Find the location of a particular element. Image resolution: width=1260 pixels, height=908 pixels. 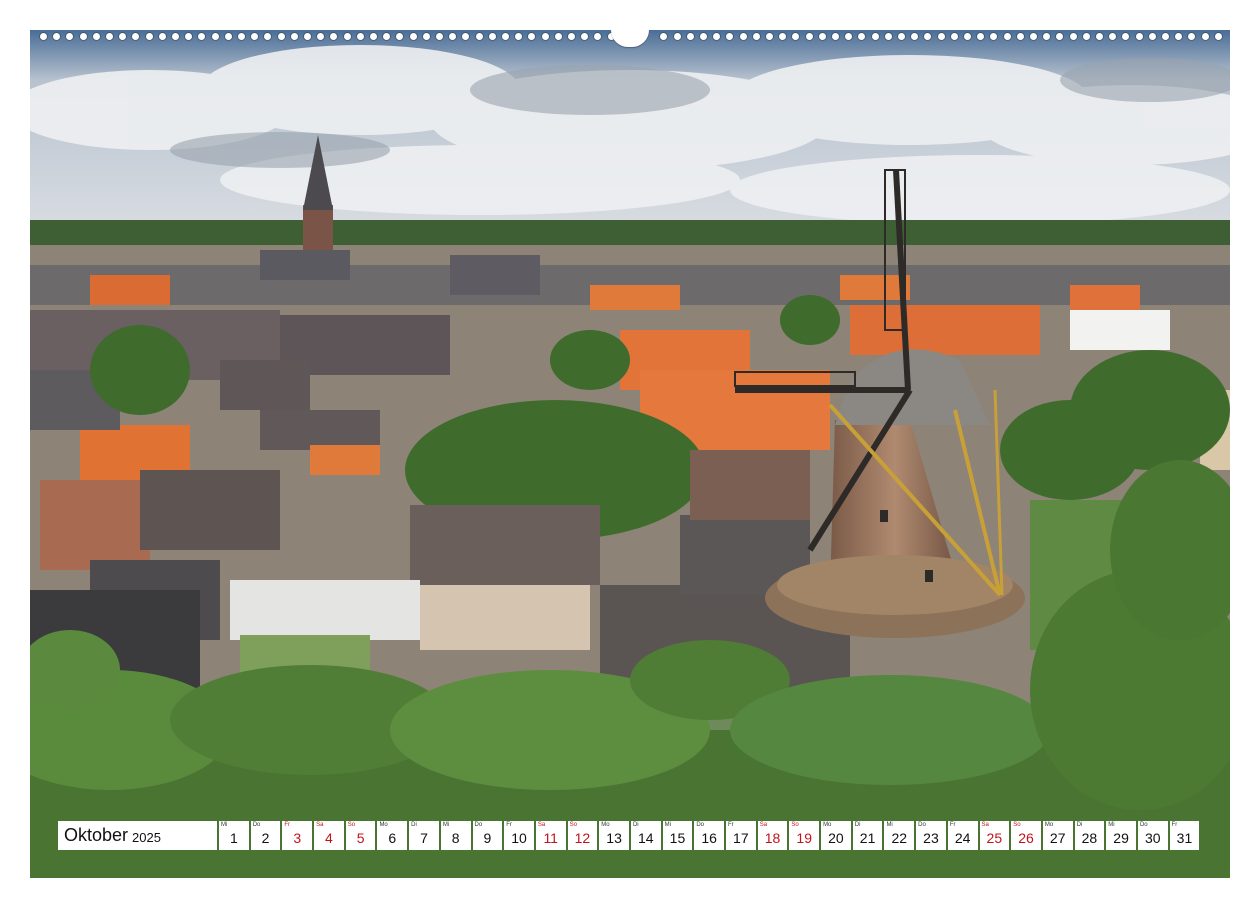

day-cell: Di 21 is located at coordinates (867, 835).